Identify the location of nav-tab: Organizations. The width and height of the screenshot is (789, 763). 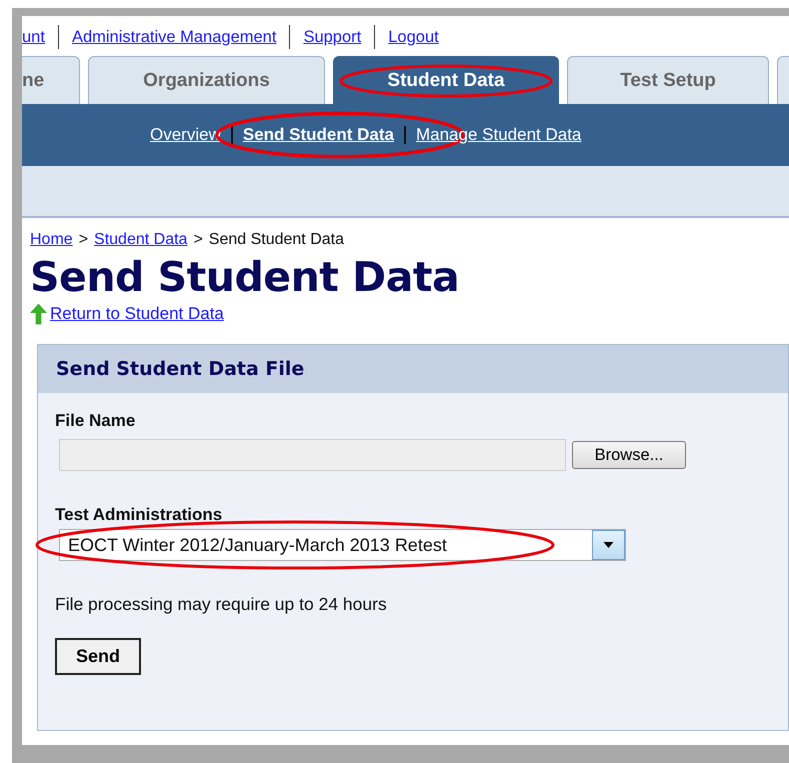
(206, 80).